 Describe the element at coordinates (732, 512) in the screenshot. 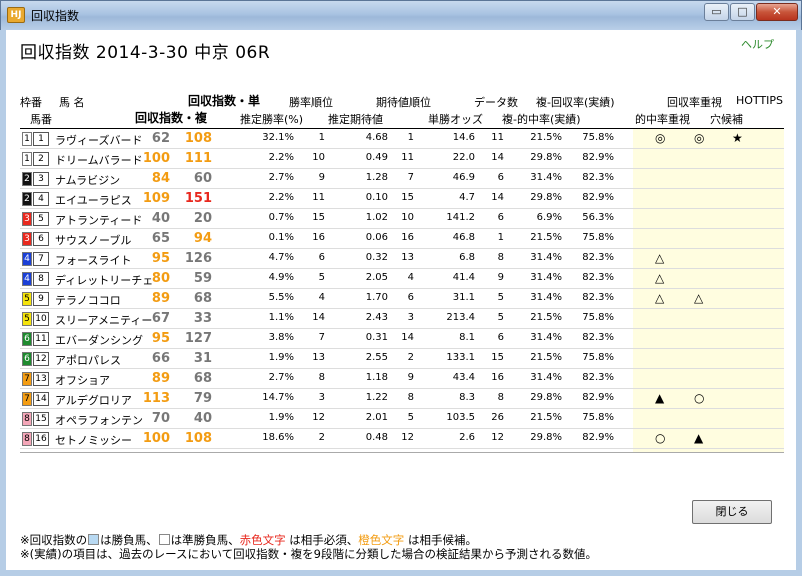

I see `close-button: 閉じる` at that location.